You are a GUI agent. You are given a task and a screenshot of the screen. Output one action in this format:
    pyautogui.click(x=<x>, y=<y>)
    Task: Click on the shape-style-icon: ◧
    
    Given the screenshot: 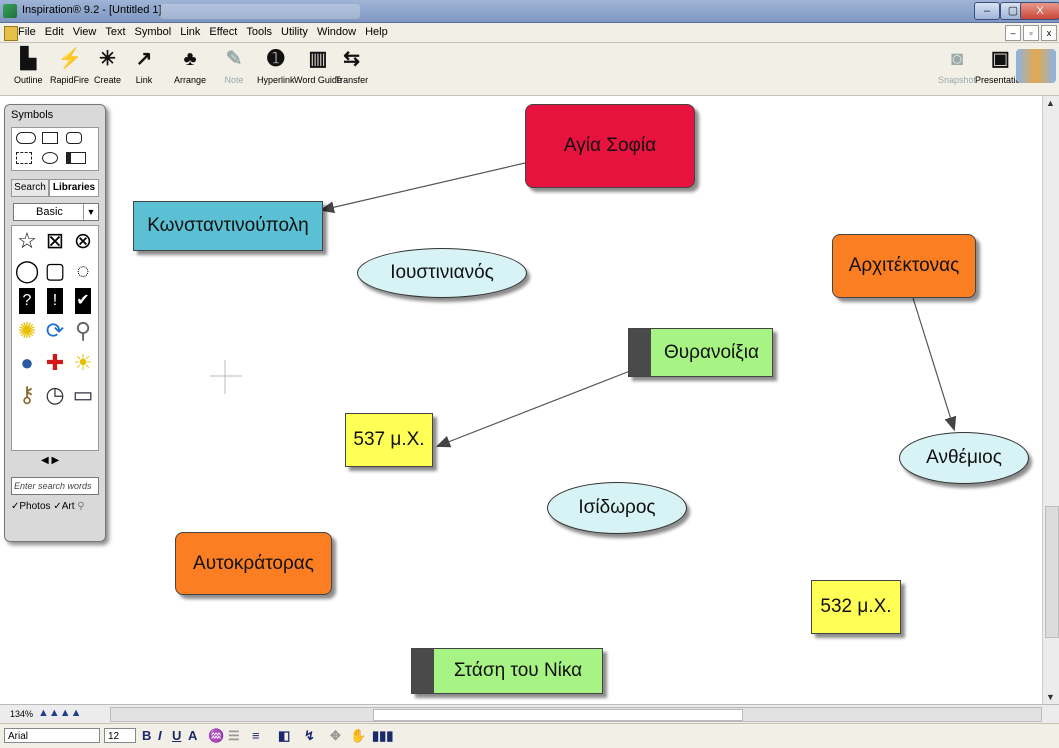 What is the action you would take?
    pyautogui.click(x=284, y=736)
    